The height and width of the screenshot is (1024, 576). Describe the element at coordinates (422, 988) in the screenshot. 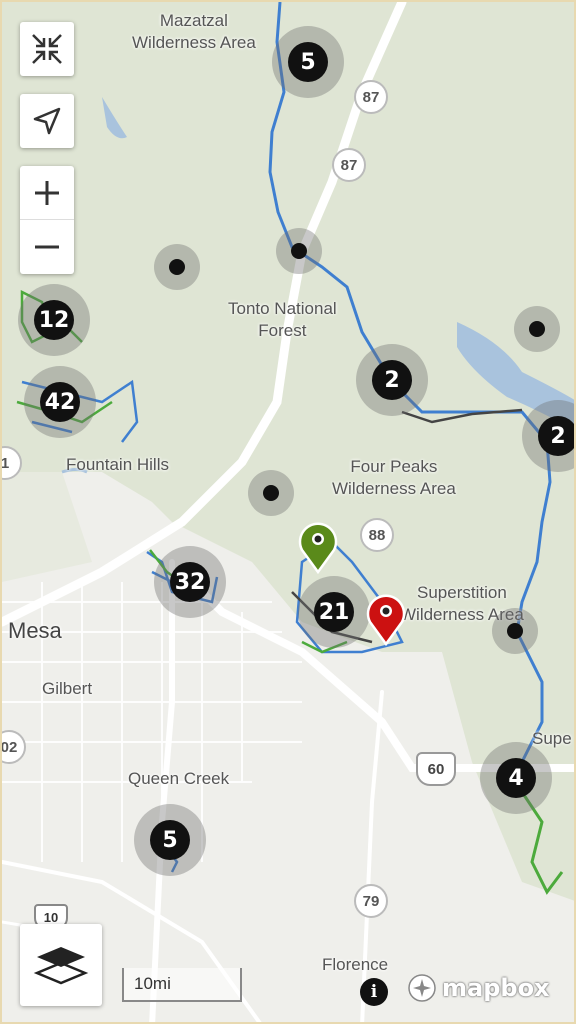

I see `mapbox-logo-icon` at that location.